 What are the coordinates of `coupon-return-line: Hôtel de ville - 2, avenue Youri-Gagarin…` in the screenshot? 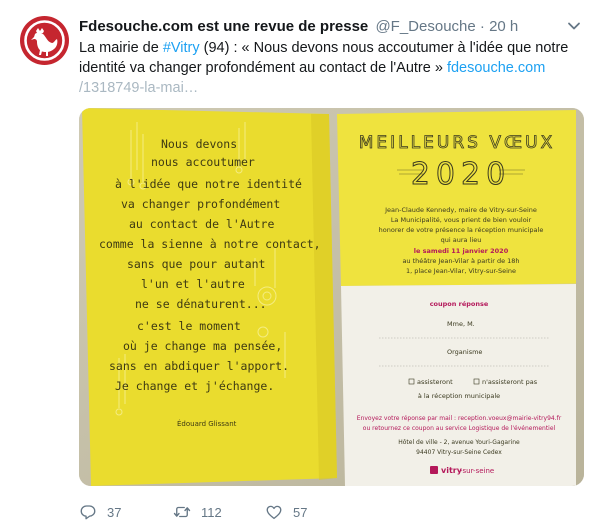 It's located at (459, 442).